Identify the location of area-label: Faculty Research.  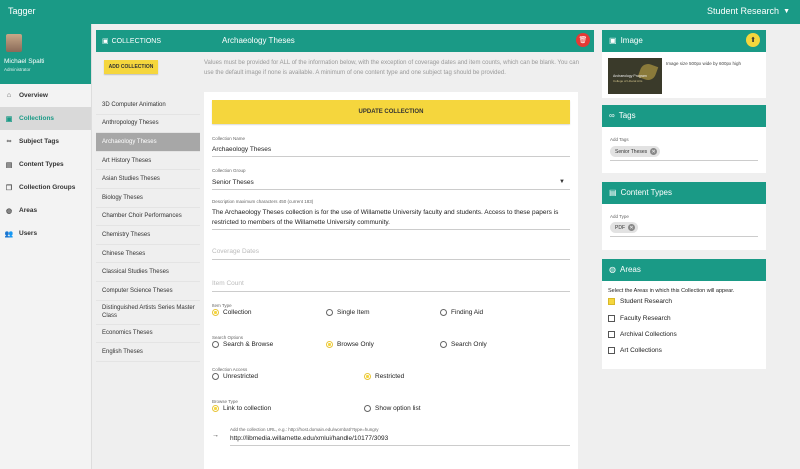
(645, 318).